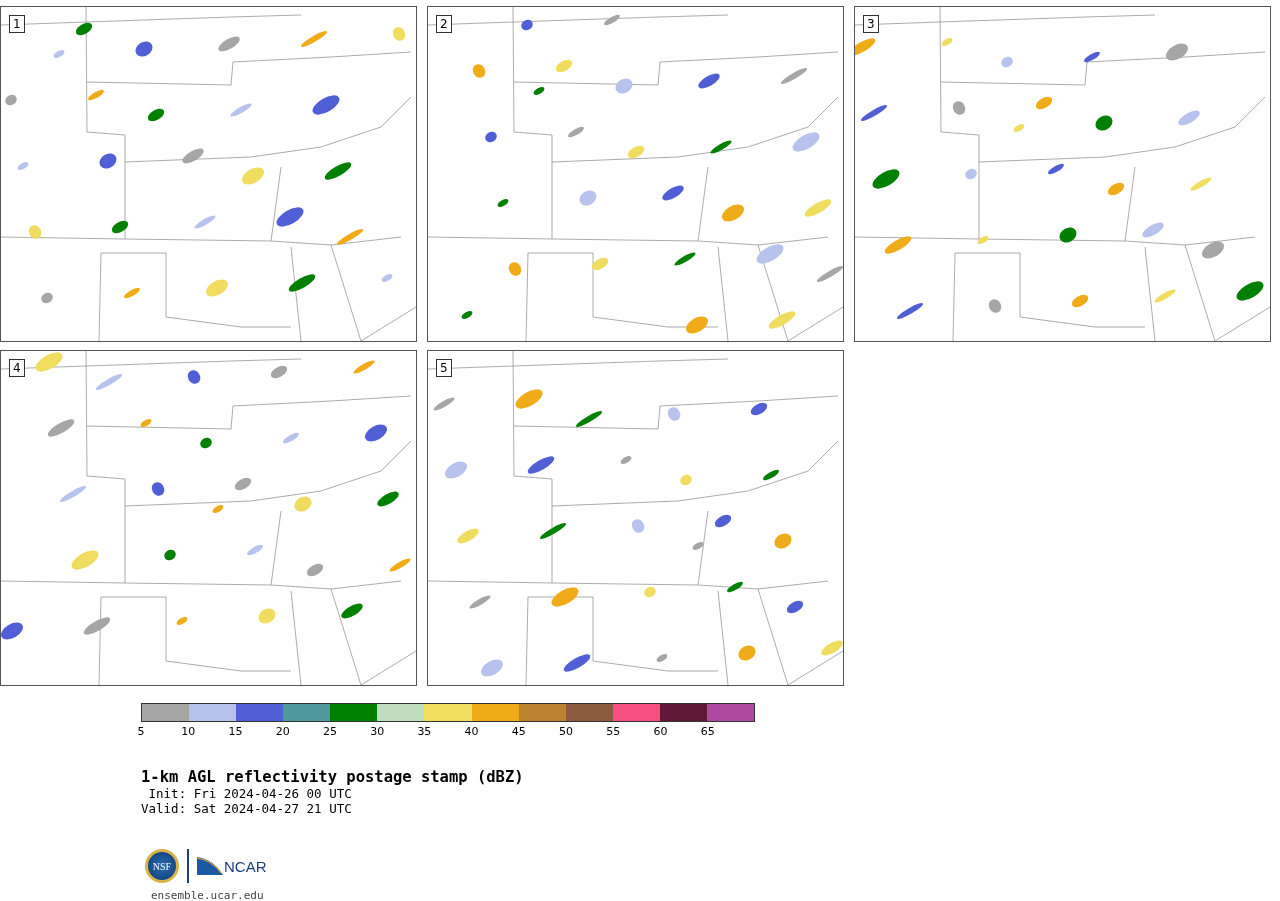 This screenshot has width=1280, height=901. What do you see at coordinates (333, 777) in the screenshot?
I see `chart-title: 1-km AGL reflectivity postage stamp (dBZ)` at bounding box center [333, 777].